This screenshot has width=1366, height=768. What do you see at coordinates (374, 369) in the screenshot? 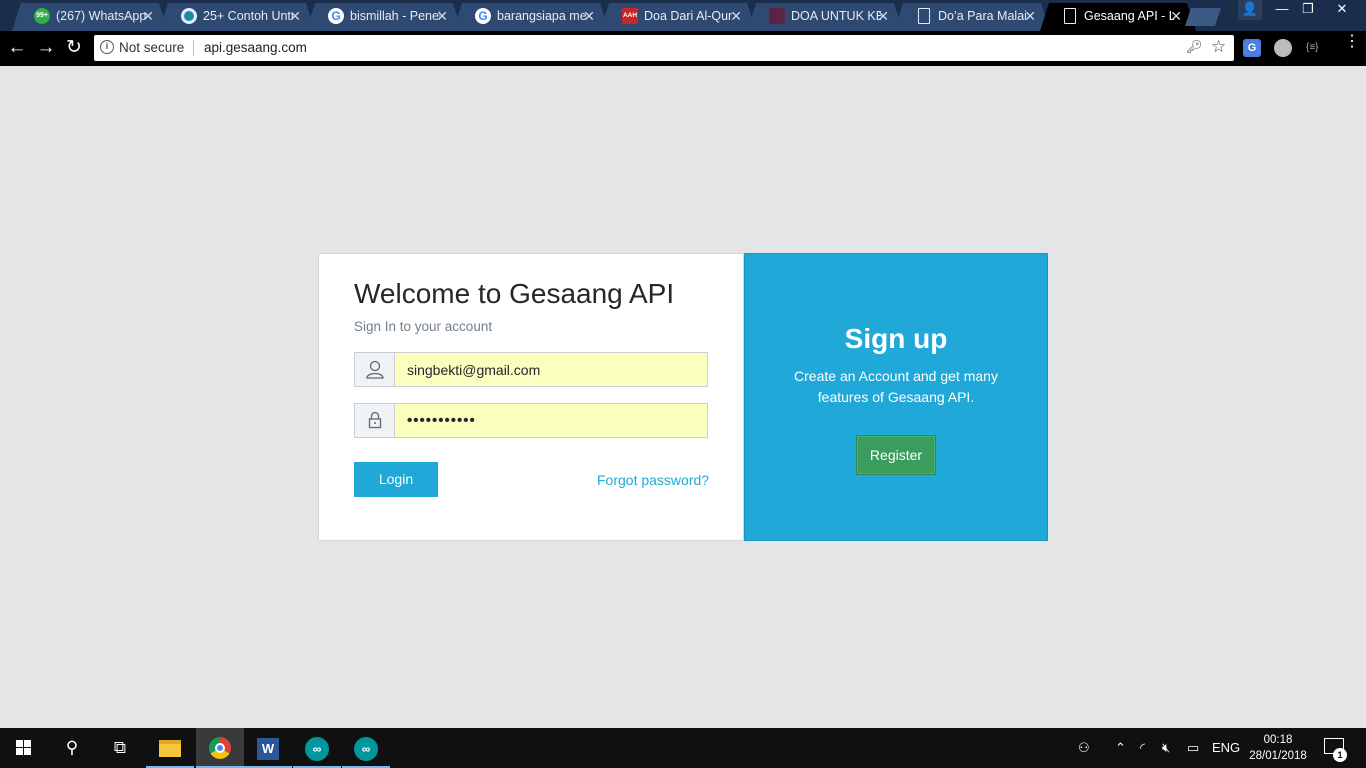
I see `user-icon` at bounding box center [374, 369].